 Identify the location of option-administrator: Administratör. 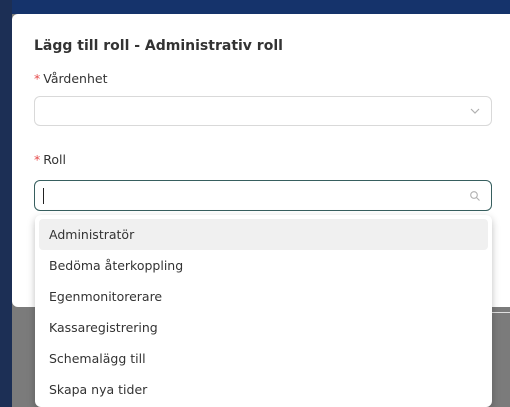
(263, 234).